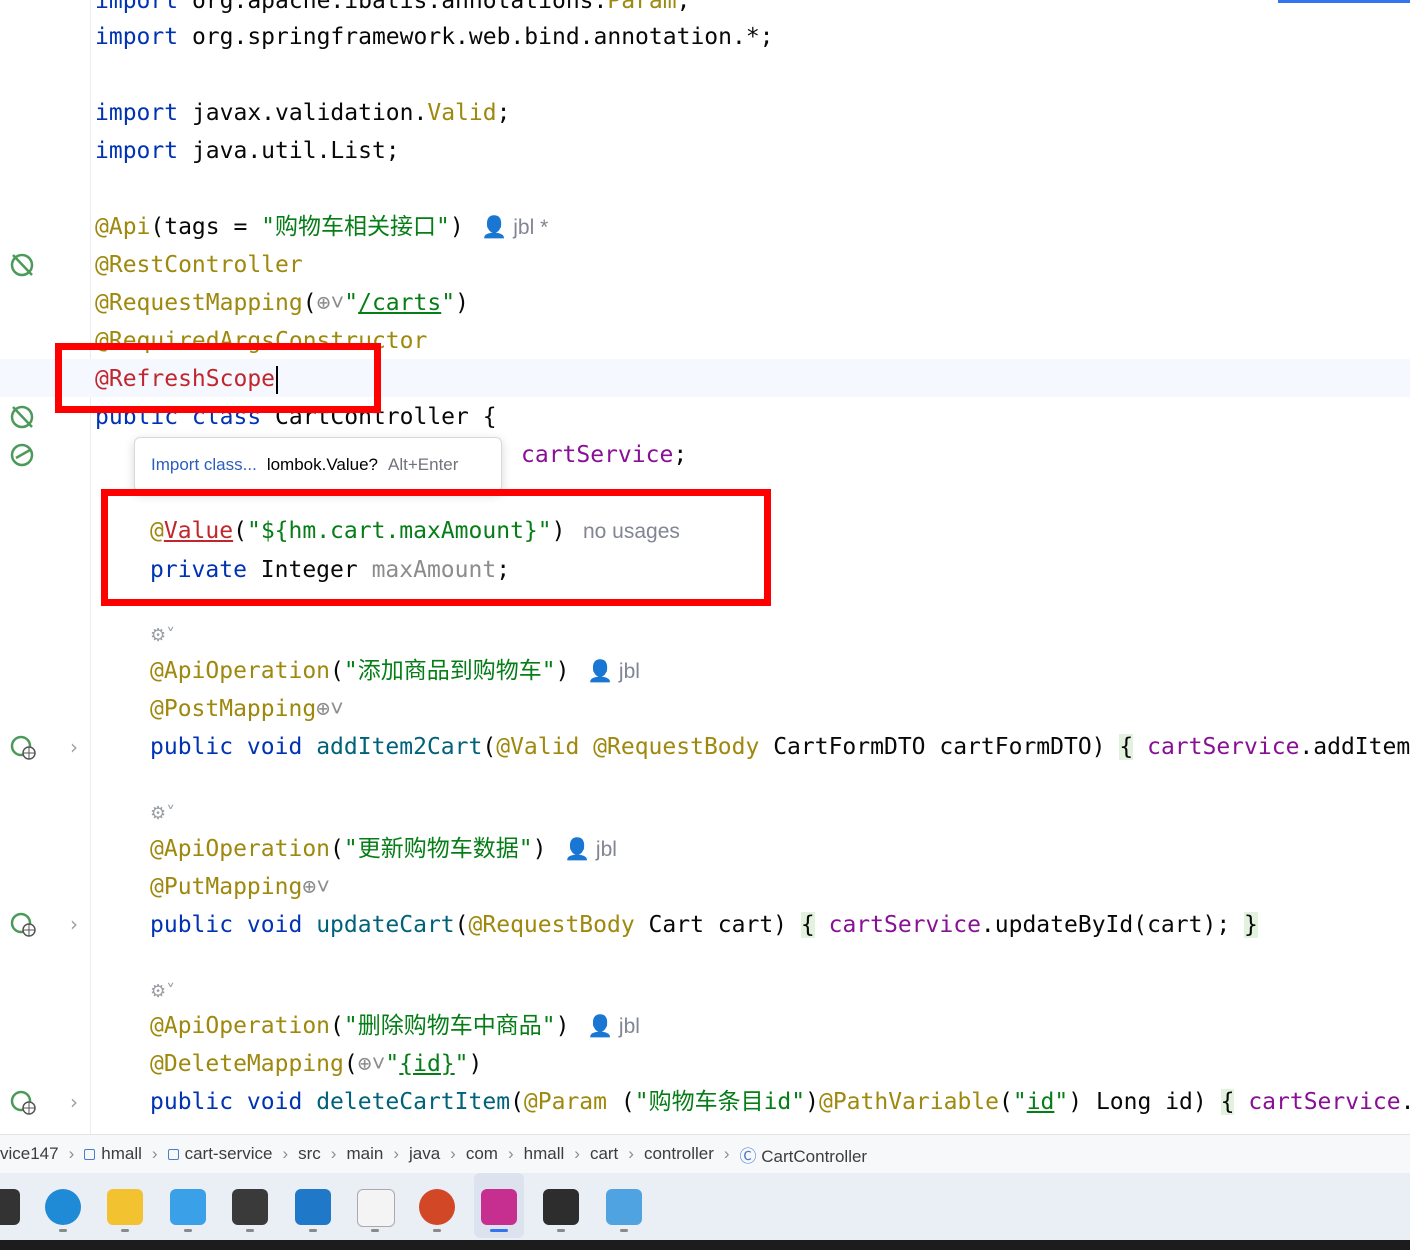 This screenshot has height=1250, width=1410. What do you see at coordinates (10, 1207) in the screenshot?
I see `task-view-taskbar-icon` at bounding box center [10, 1207].